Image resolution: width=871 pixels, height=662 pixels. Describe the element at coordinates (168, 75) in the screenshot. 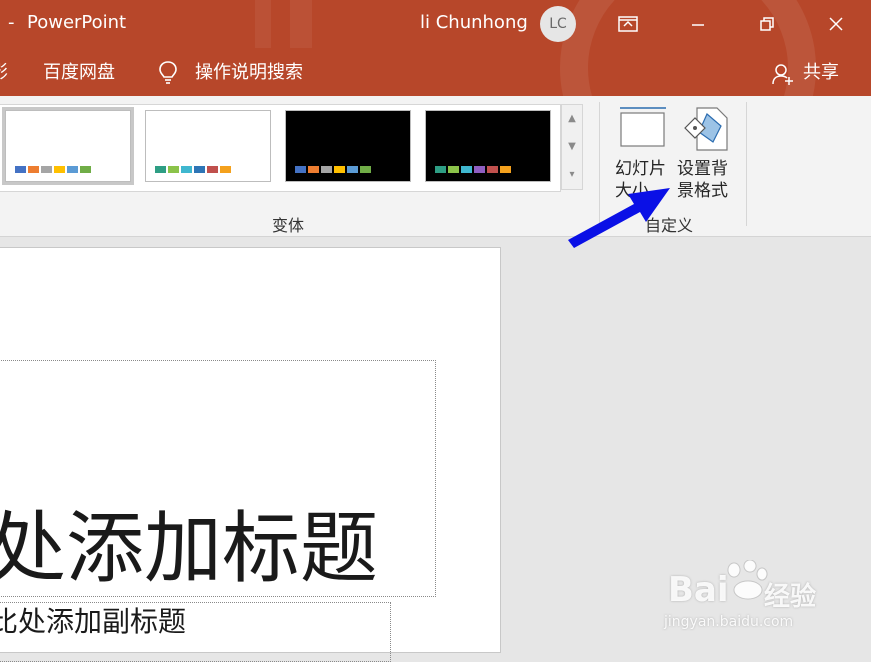

I see `lightbulb-icon` at that location.